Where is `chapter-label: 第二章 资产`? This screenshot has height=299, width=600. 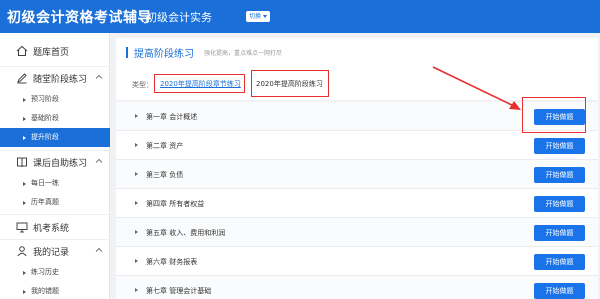 chapter-label: 第二章 资产 is located at coordinates (165, 146).